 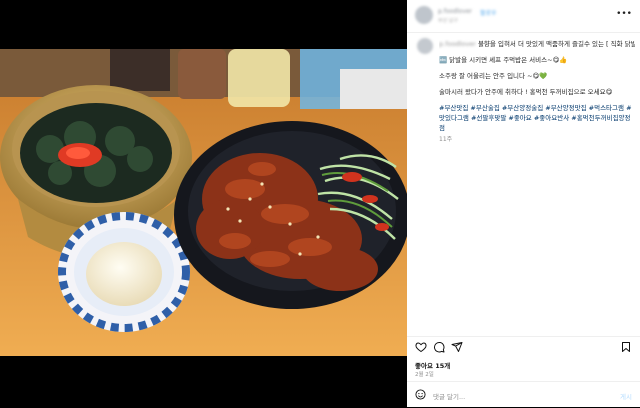 What do you see at coordinates (626, 347) in the screenshot?
I see `bookmark-icon` at bounding box center [626, 347].